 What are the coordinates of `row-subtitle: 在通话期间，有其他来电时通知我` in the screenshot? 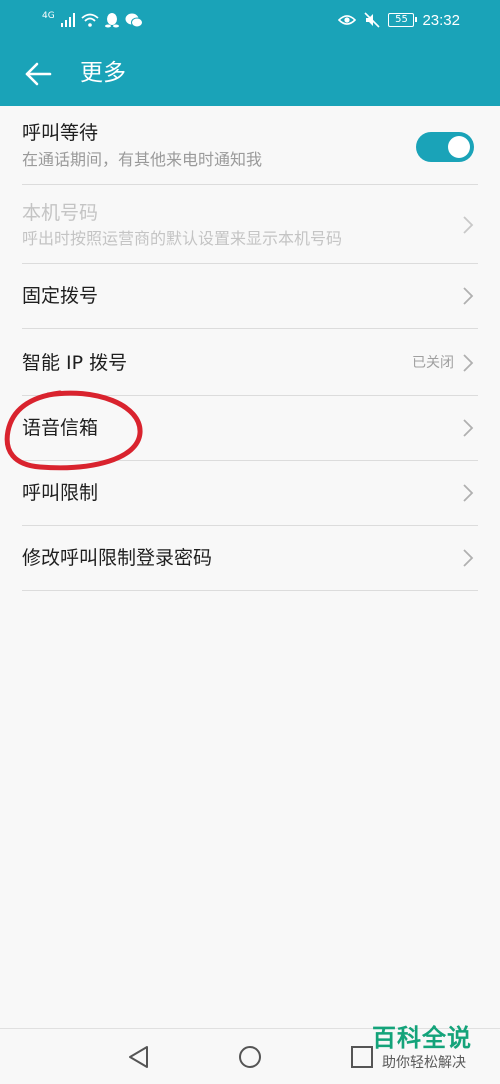 It's located at (142, 159).